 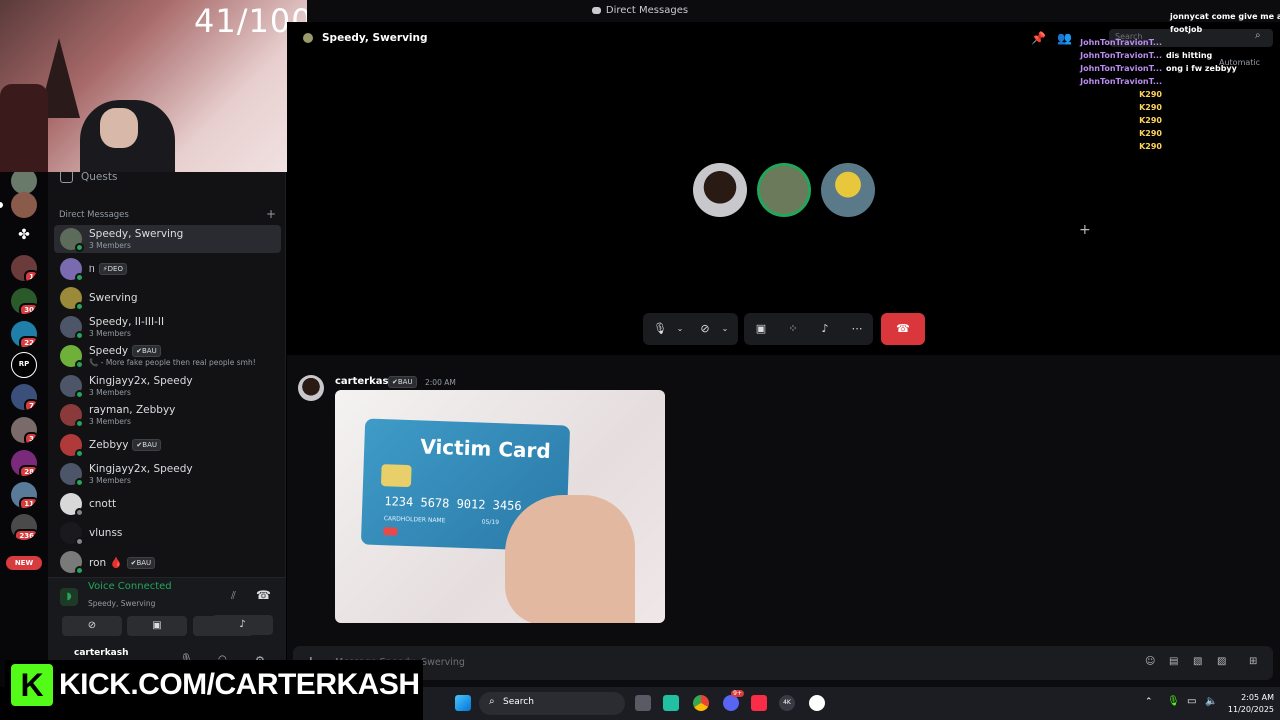 What do you see at coordinates (396, 476) in the screenshot?
I see `chip-icon` at bounding box center [396, 476].